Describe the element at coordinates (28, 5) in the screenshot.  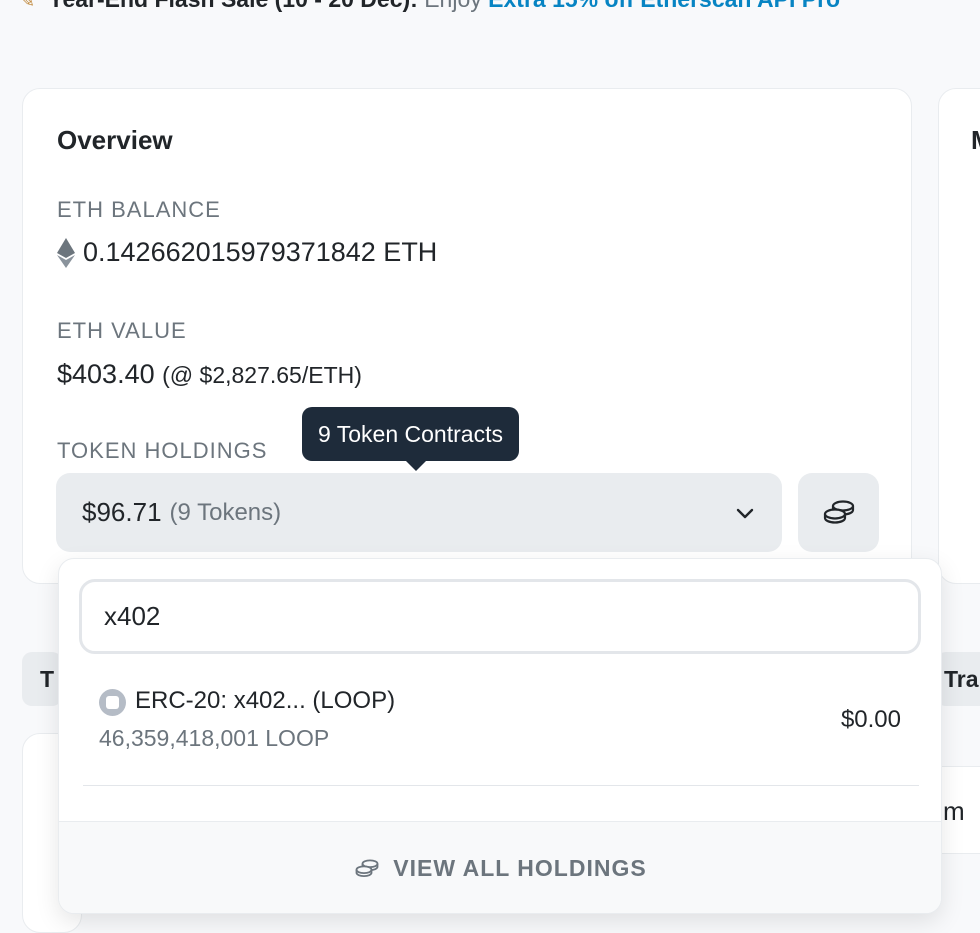
I see `pencil-icon: ✎` at that location.